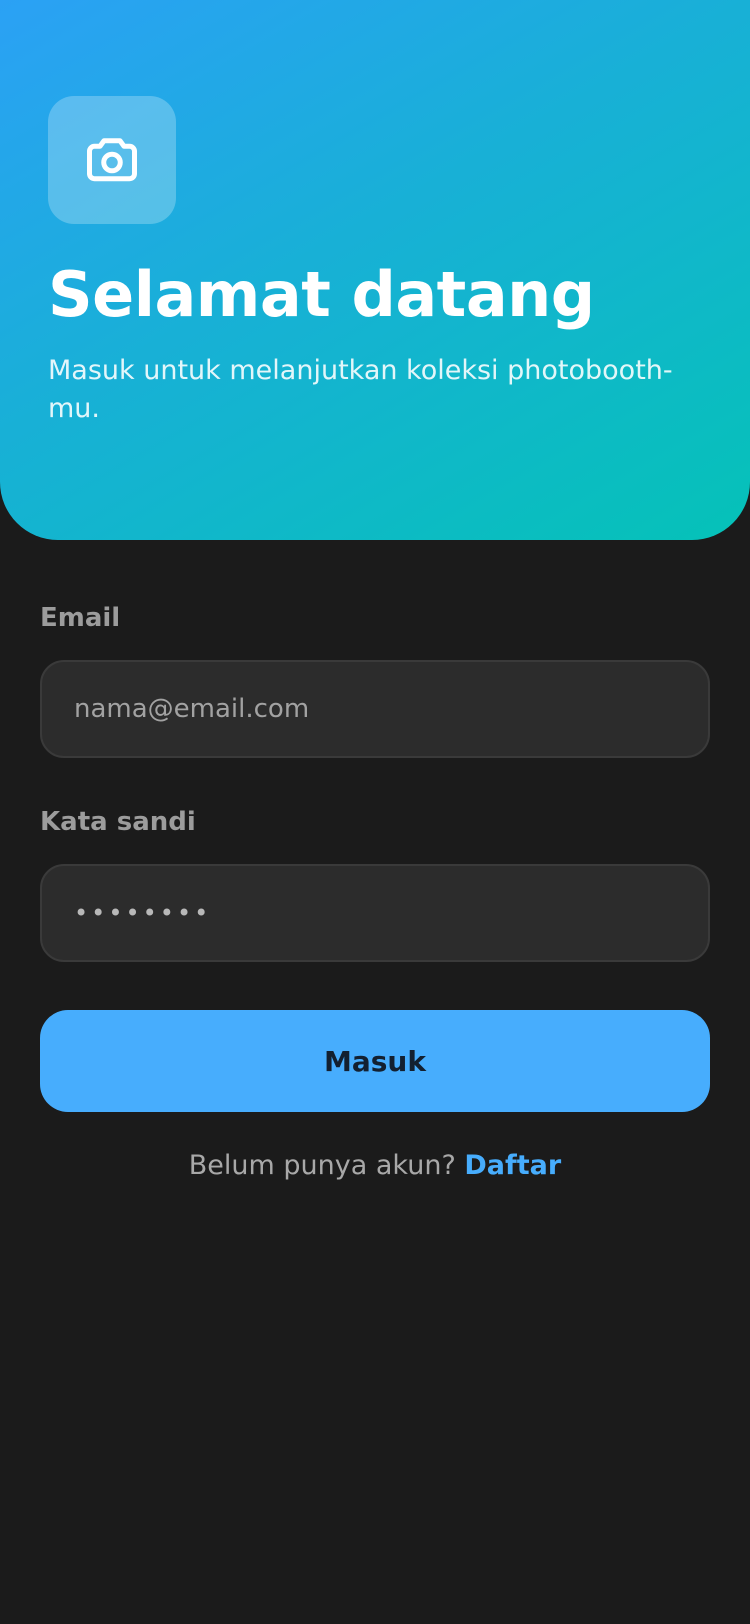 This screenshot has width=750, height=1624. What do you see at coordinates (326, 1165) in the screenshot?
I see `signup-prompt-text: Belum punya akun?` at bounding box center [326, 1165].